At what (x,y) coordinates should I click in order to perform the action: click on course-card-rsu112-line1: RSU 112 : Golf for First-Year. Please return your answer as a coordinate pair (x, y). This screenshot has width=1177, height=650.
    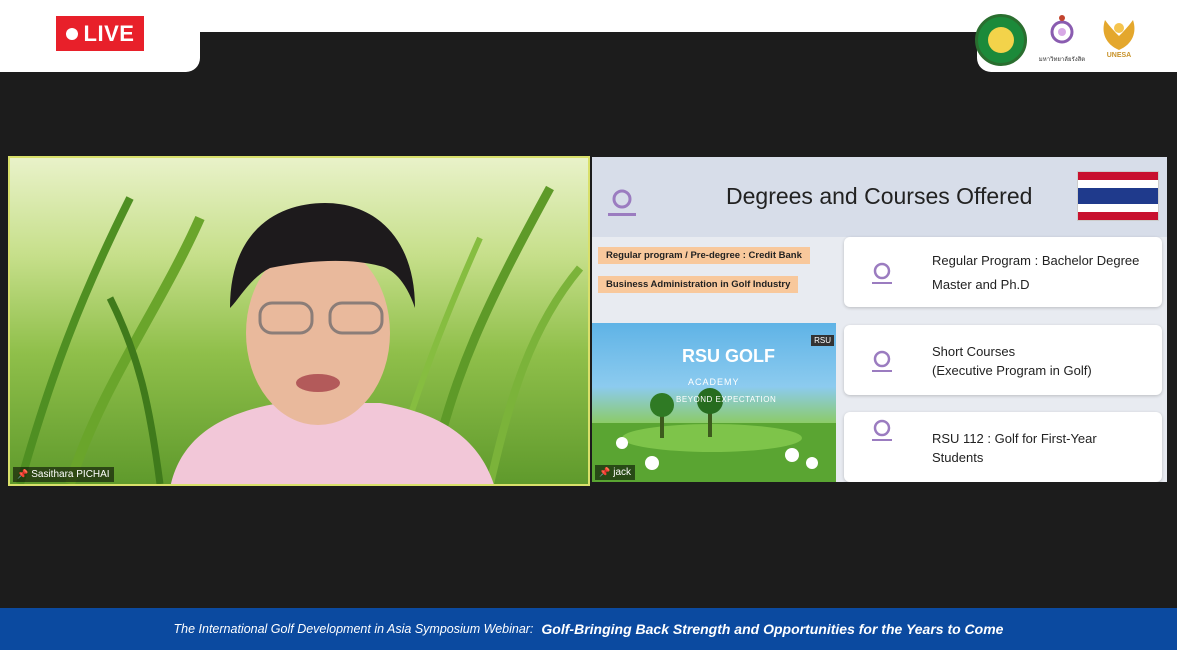
    Looking at the image, I should click on (1014, 438).